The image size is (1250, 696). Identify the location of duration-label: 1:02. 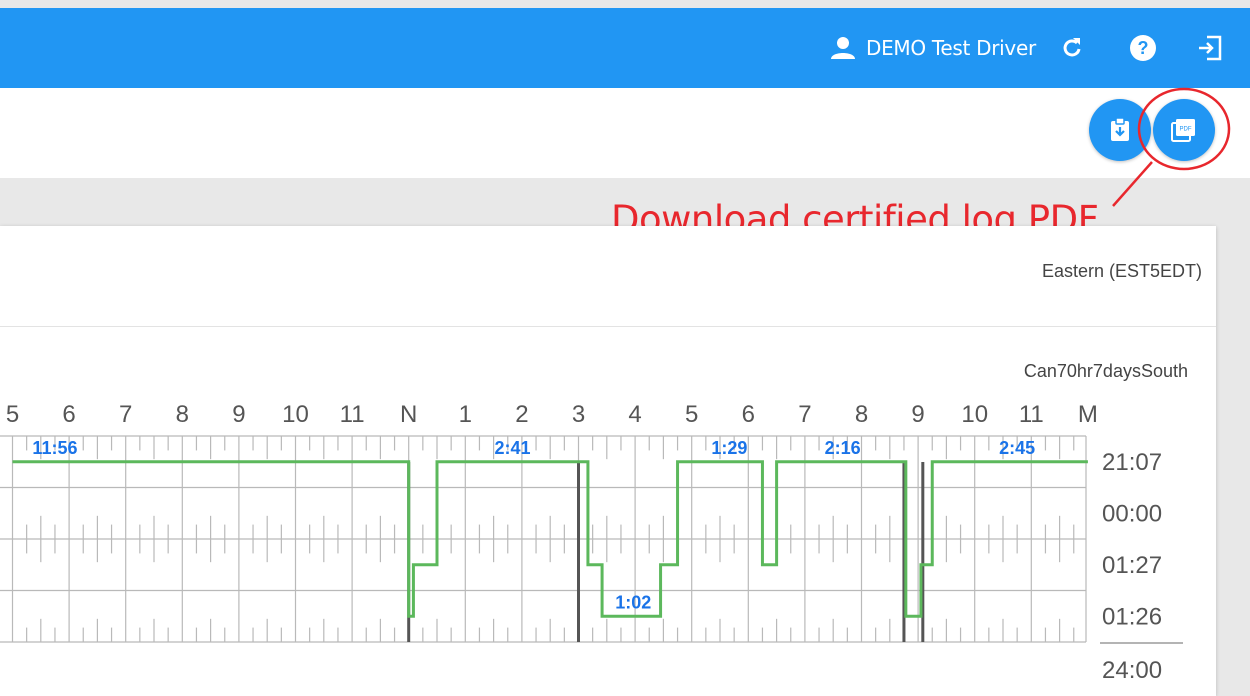
(633, 602).